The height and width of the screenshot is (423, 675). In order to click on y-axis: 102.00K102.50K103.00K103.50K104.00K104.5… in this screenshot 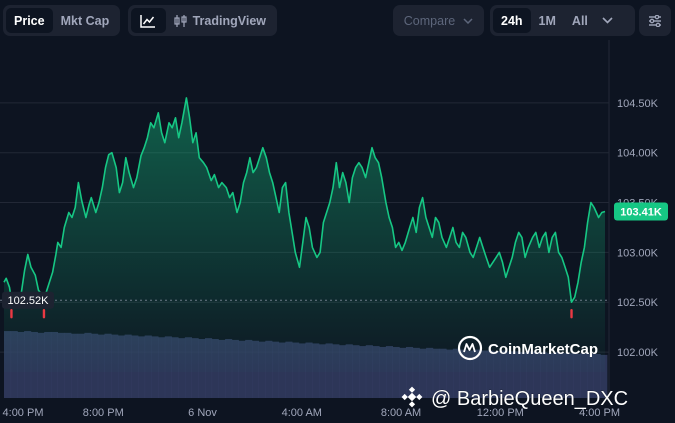, I will do `click(638, 228)`.